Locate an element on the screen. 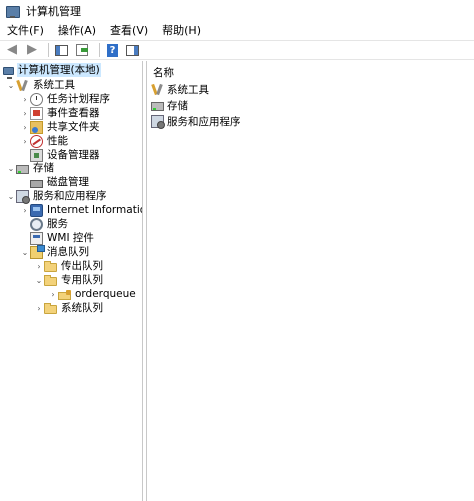 The image size is (474, 501). tree-item-wmi-control: WMI 控件 is located at coordinates (62, 238).